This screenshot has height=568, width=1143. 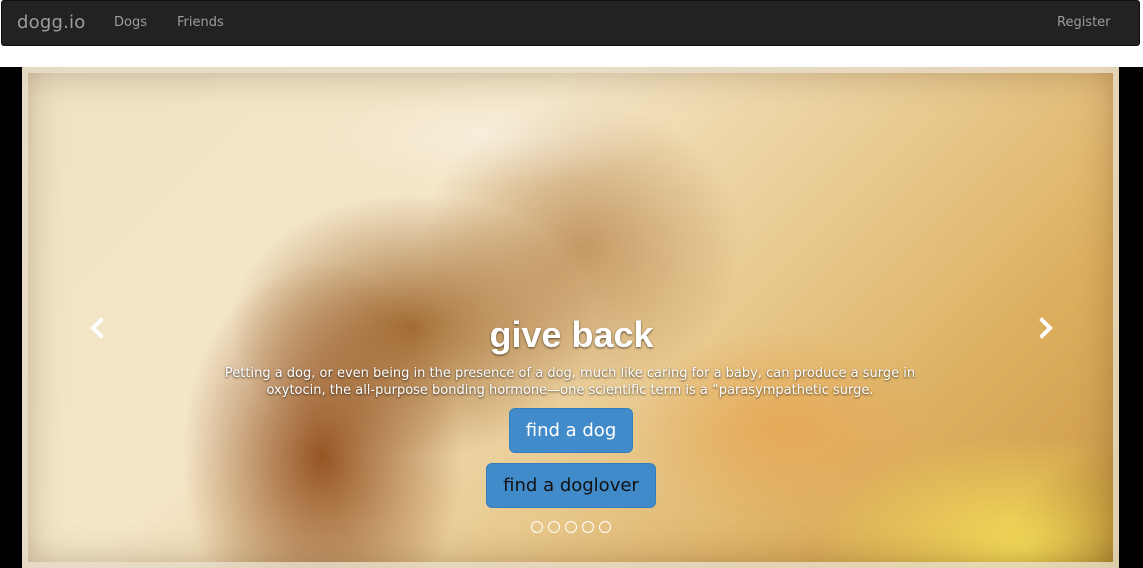 I want to click on nav-link-friends: Friends, so click(x=200, y=22).